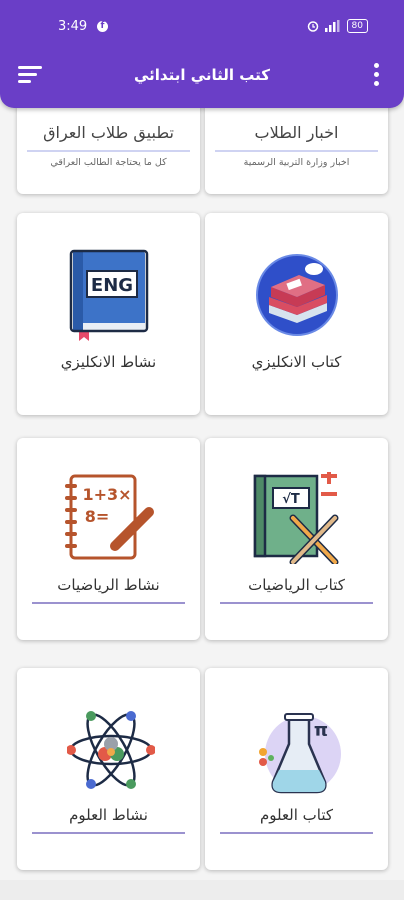 The image size is (404, 900). What do you see at coordinates (202, 75) in the screenshot?
I see `page-title: كتب الثاني ابتدائي` at bounding box center [202, 75].